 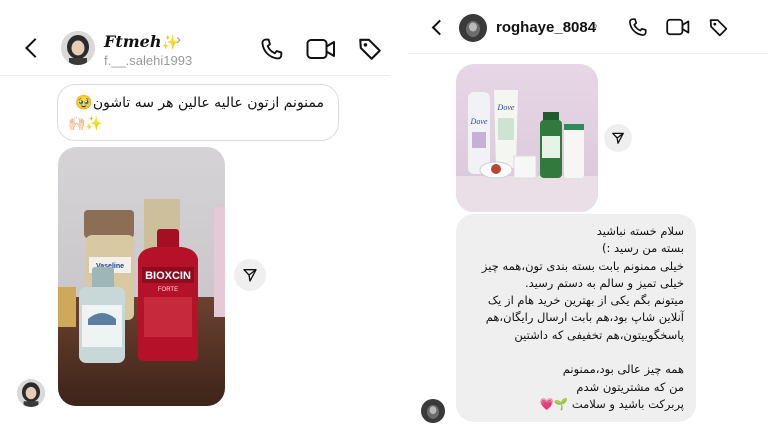 I want to click on product-photo: Dove Dove, so click(x=527, y=138).